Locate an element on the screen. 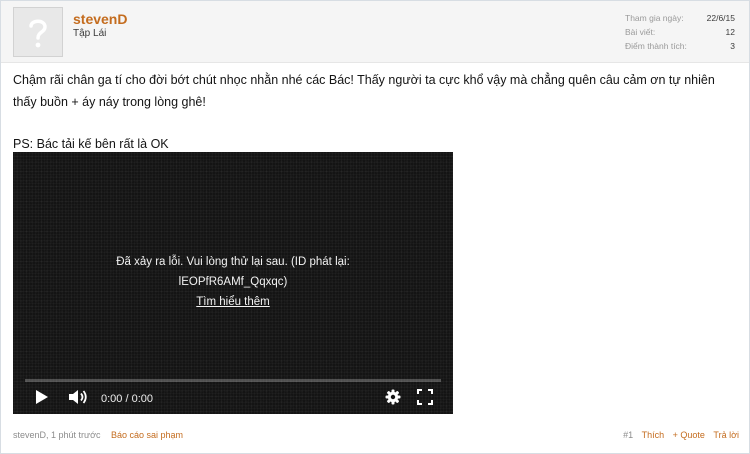  video-progress-bar is located at coordinates (233, 380).